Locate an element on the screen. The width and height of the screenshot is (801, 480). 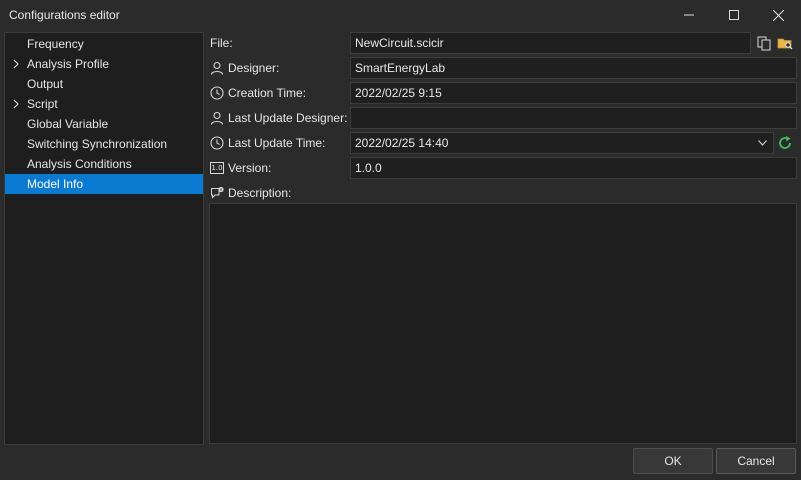
refresh-icon is located at coordinates (785, 142).